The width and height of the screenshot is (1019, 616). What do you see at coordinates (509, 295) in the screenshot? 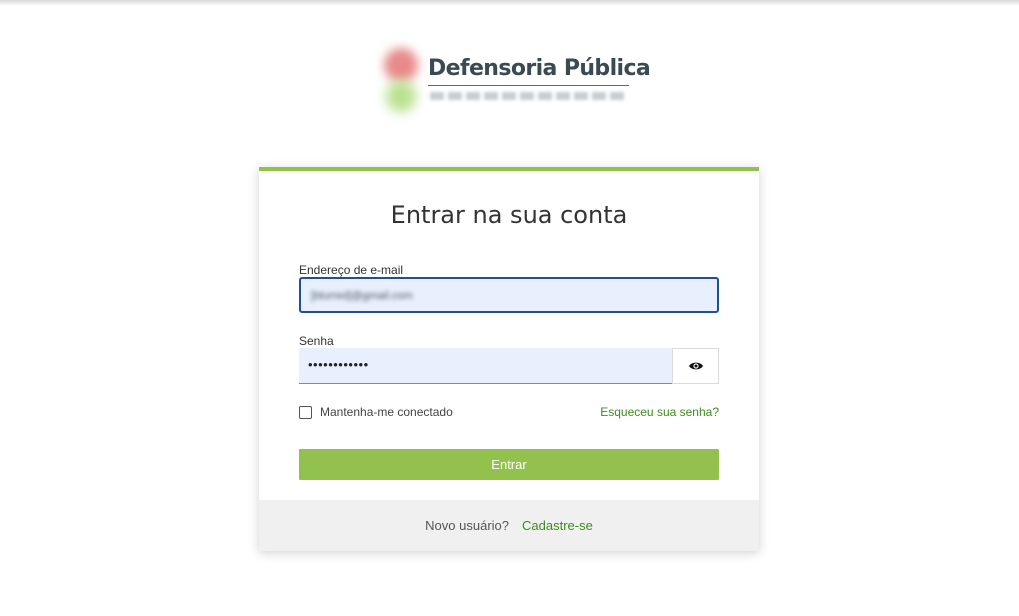
I see `email-field: [blurred]@gmail.com` at bounding box center [509, 295].